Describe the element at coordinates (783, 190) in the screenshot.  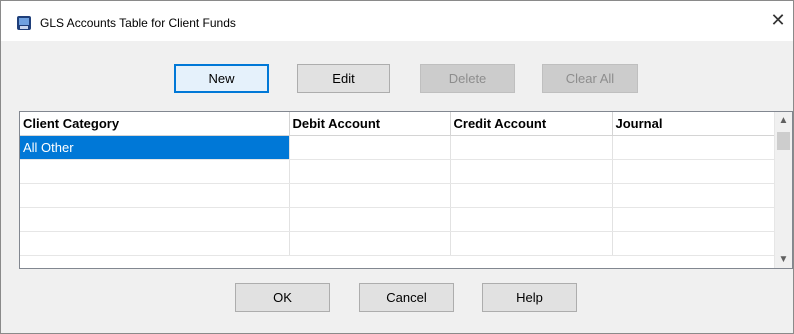
I see `vertical-scrollbar: ▲ ▼` at that location.